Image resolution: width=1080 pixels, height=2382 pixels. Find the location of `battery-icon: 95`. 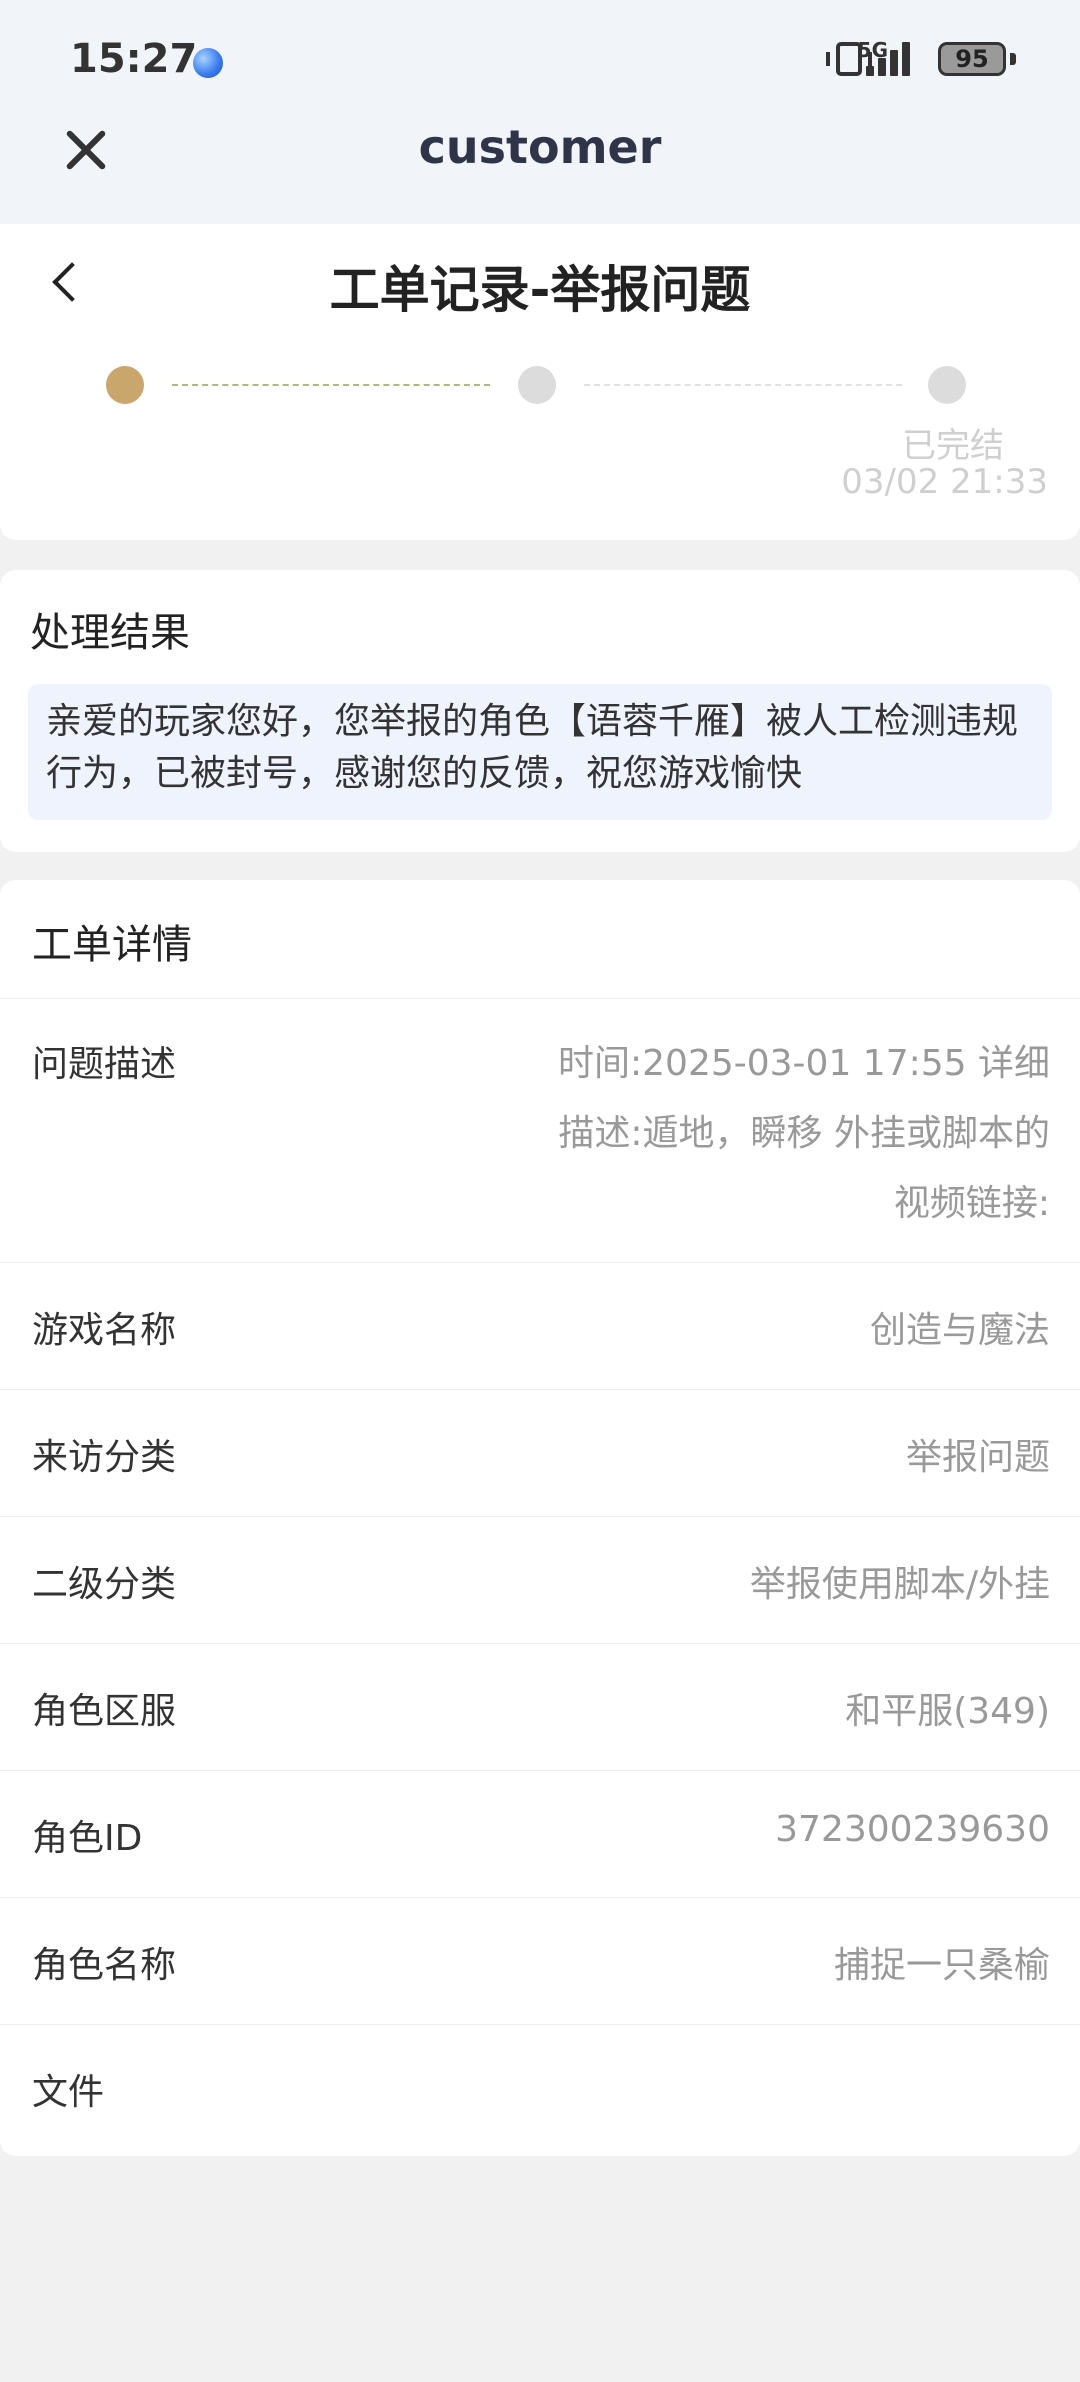

battery-icon: 95 is located at coordinates (972, 59).